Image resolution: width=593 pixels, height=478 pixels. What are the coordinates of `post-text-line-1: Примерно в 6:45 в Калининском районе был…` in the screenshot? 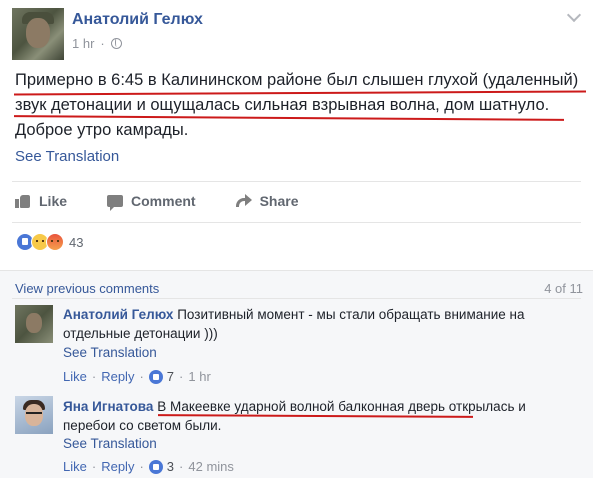 It's located at (297, 80).